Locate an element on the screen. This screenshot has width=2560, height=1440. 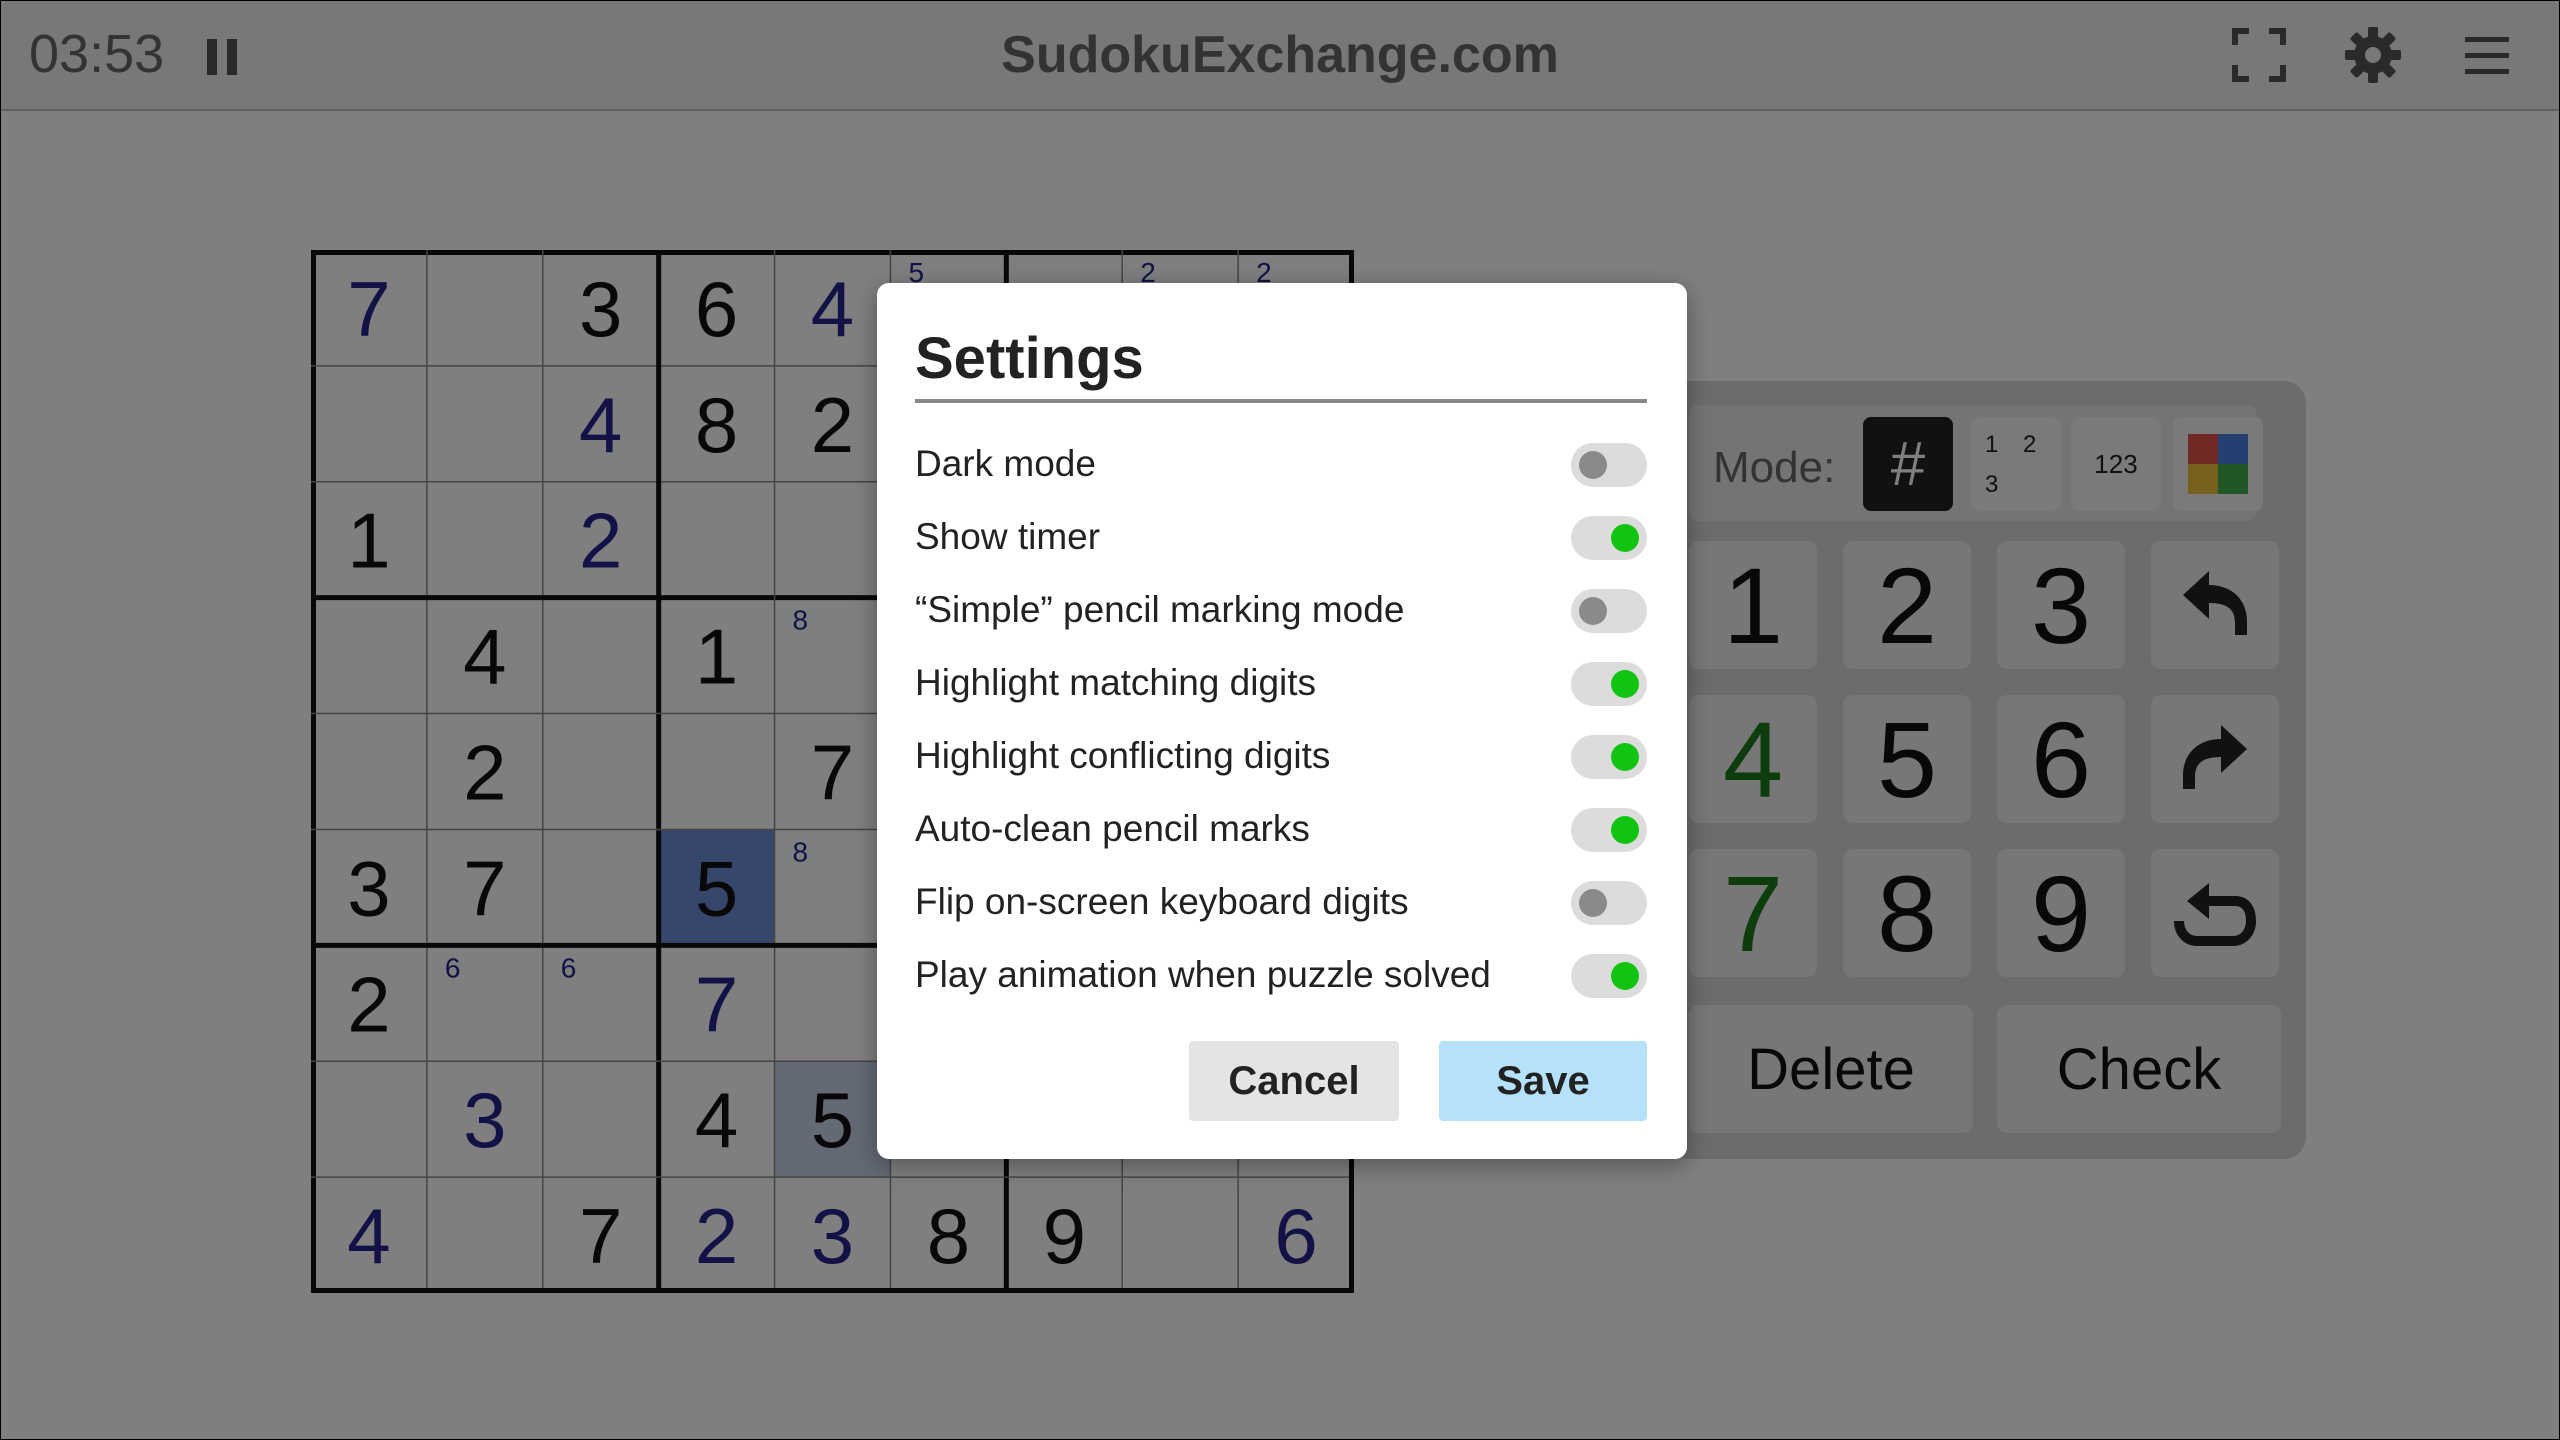
flip-keyboard-toggle is located at coordinates (1609, 903).